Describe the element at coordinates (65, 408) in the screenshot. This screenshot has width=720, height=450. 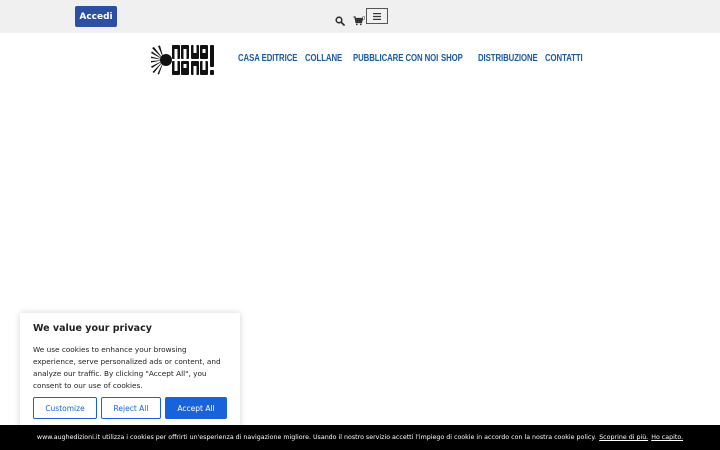
I see `customize-button: Customize` at that location.